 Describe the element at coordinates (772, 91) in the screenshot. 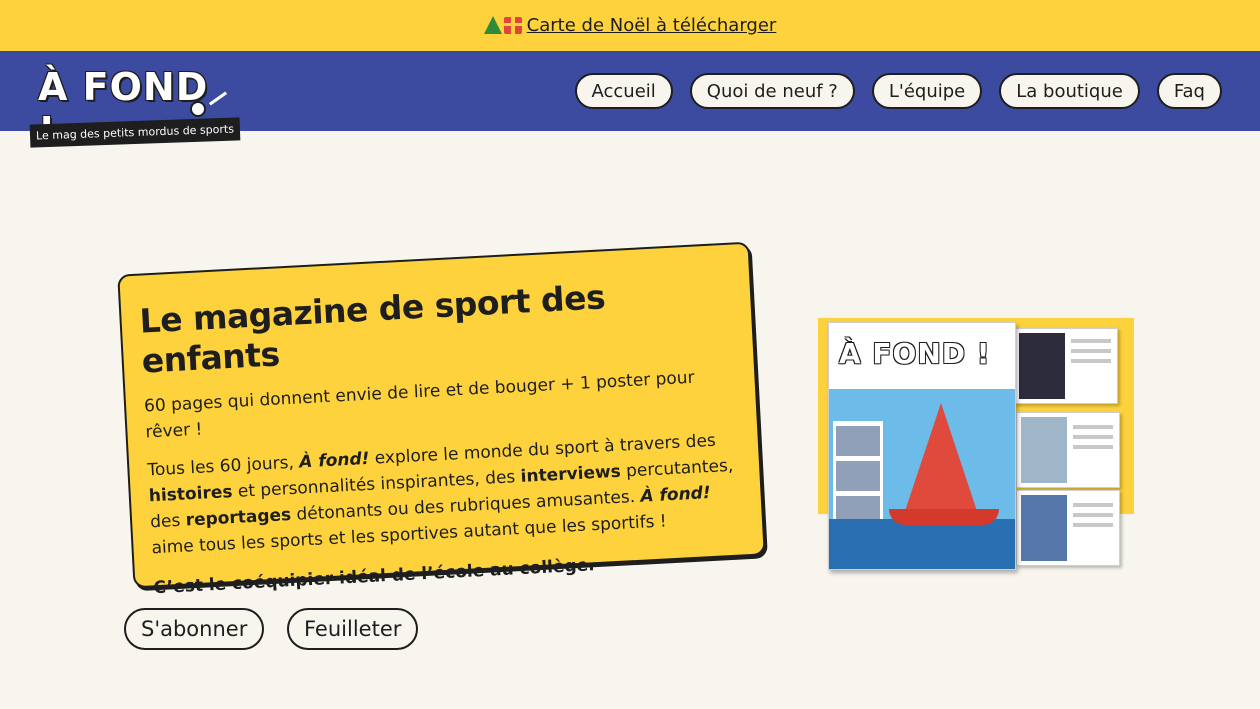

I see `nav-news: Quoi de neuf ?` at that location.